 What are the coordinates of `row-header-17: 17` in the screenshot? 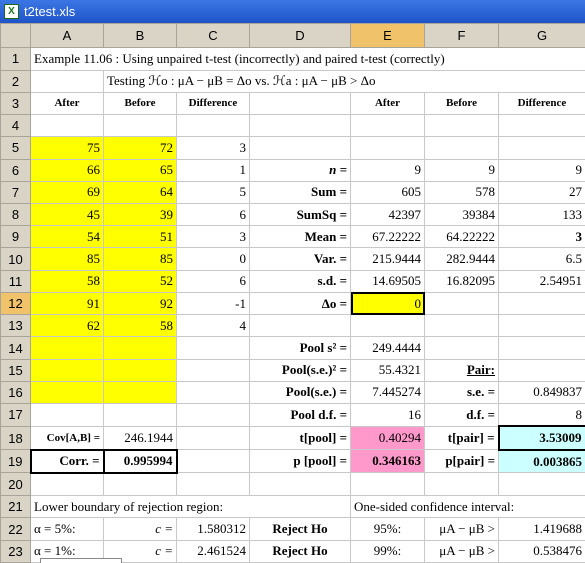 It's located at (15, 415).